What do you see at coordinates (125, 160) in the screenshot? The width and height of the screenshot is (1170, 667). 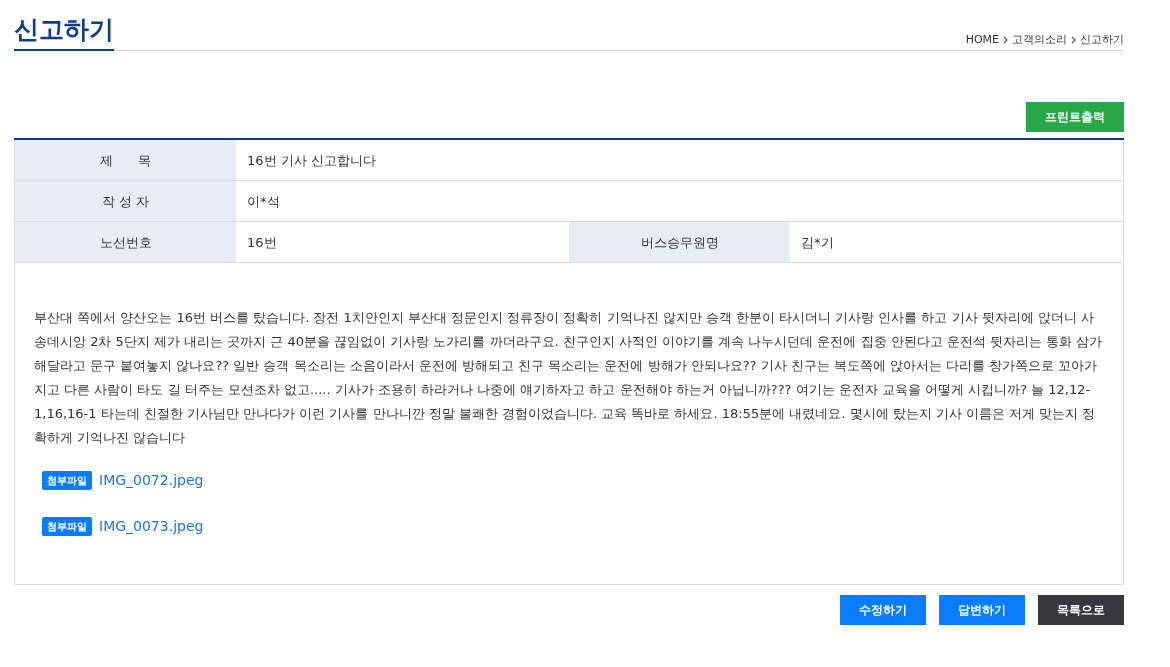 I see `field-label: 제 목` at bounding box center [125, 160].